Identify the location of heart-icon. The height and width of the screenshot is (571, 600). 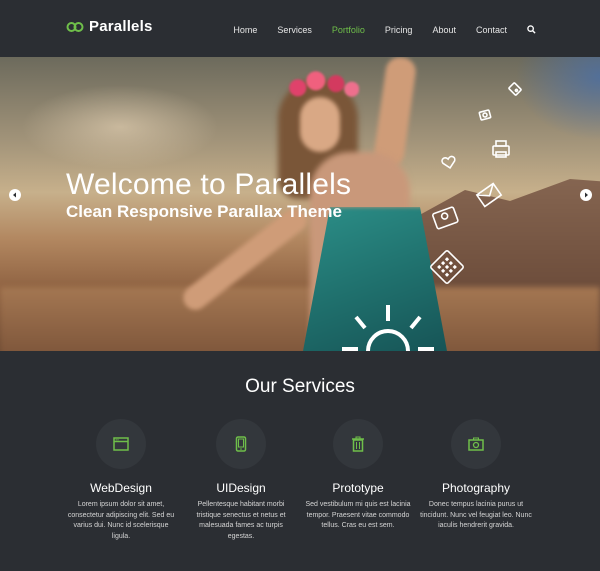
(448, 162).